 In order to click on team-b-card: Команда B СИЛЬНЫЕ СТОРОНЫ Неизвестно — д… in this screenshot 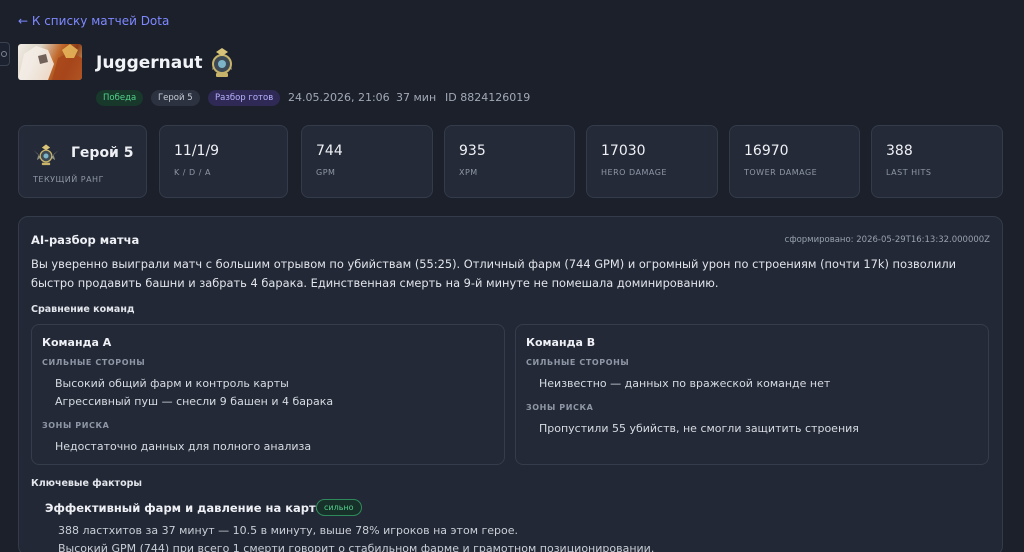, I will do `click(752, 394)`.